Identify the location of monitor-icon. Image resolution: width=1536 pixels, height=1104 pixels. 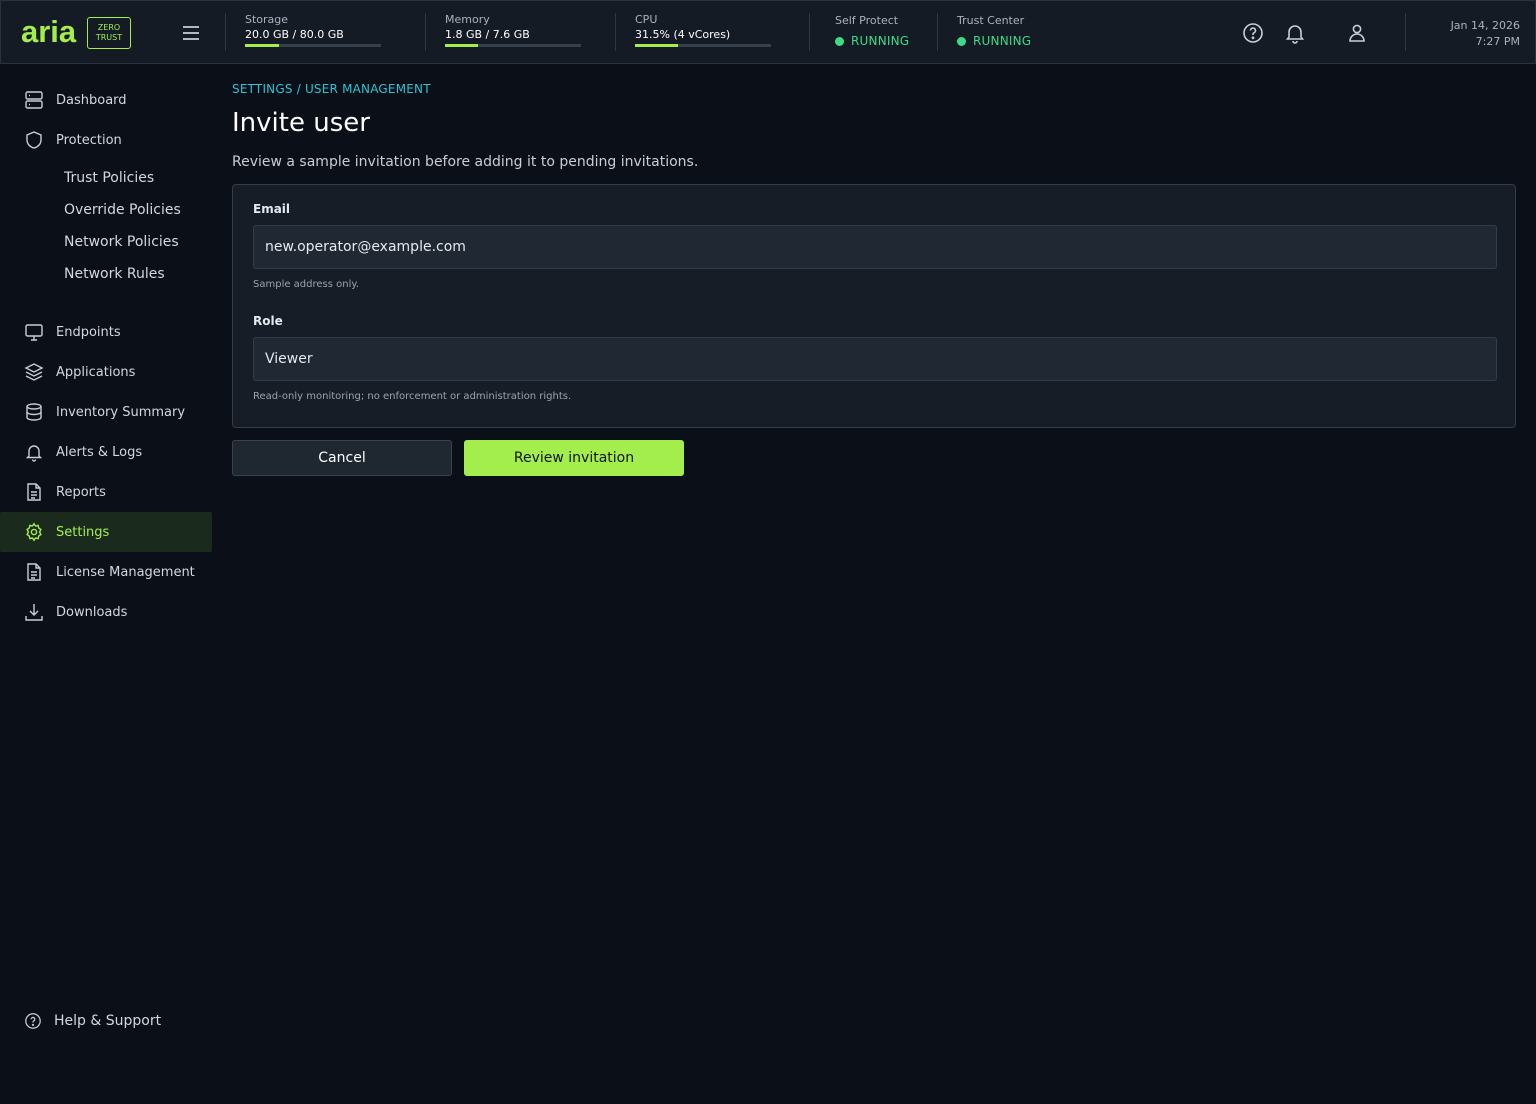
(34, 332).